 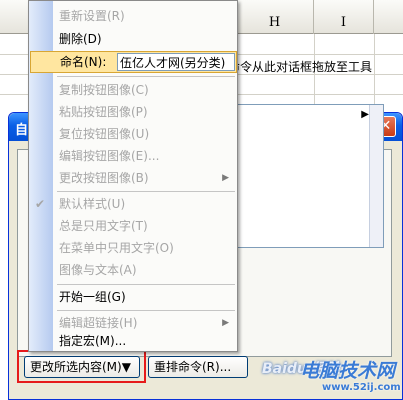 I want to click on menu-item-label: 默认样式(U), so click(x=92, y=204).